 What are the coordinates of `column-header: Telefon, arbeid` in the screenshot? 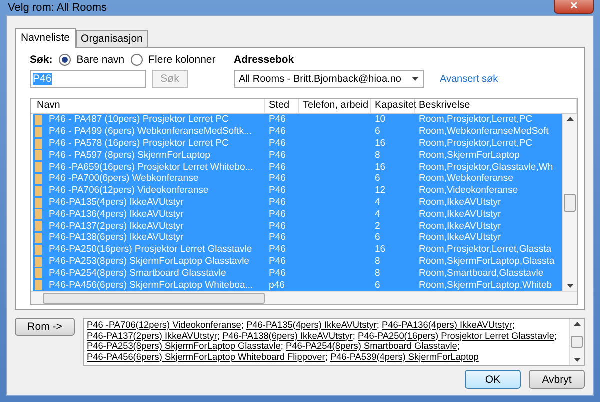 It's located at (335, 106).